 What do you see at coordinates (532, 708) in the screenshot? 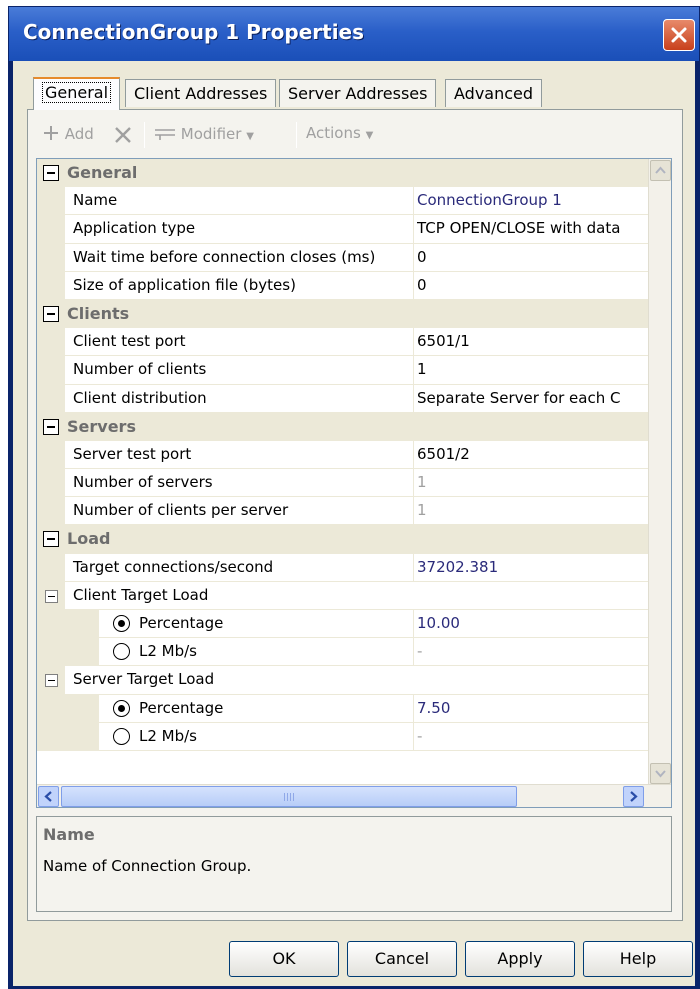
I see `property-value: 7.50` at bounding box center [532, 708].